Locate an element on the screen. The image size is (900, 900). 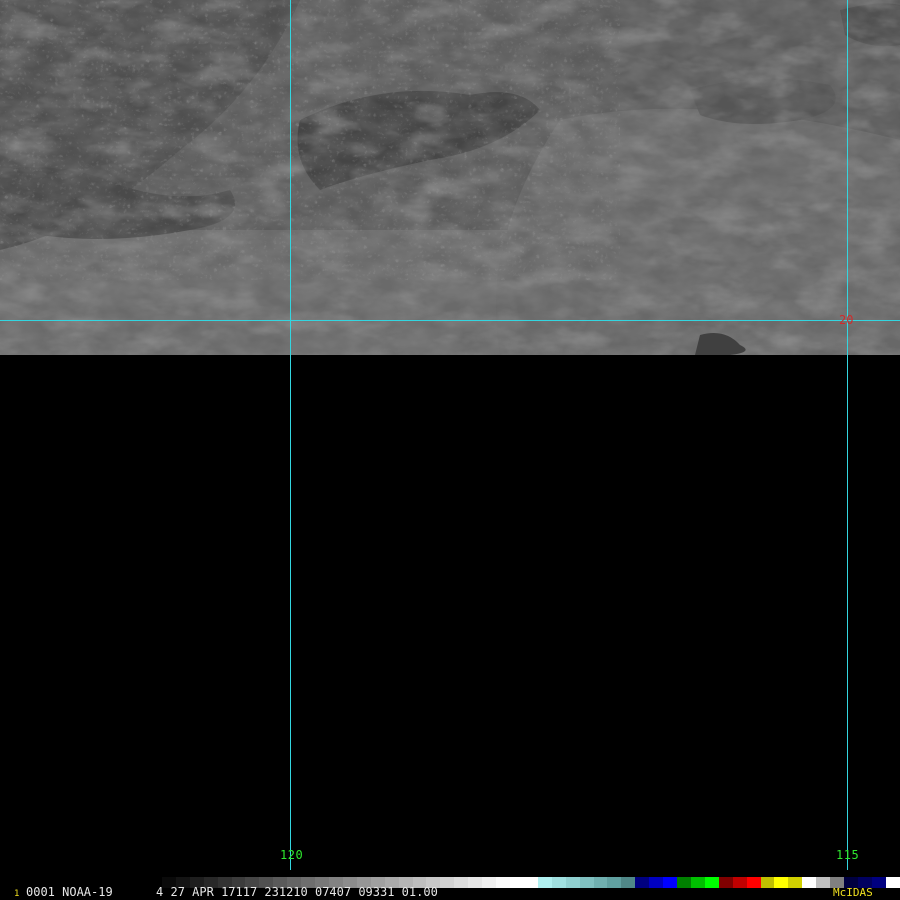
frame-number: 1 is located at coordinates (17, 894).